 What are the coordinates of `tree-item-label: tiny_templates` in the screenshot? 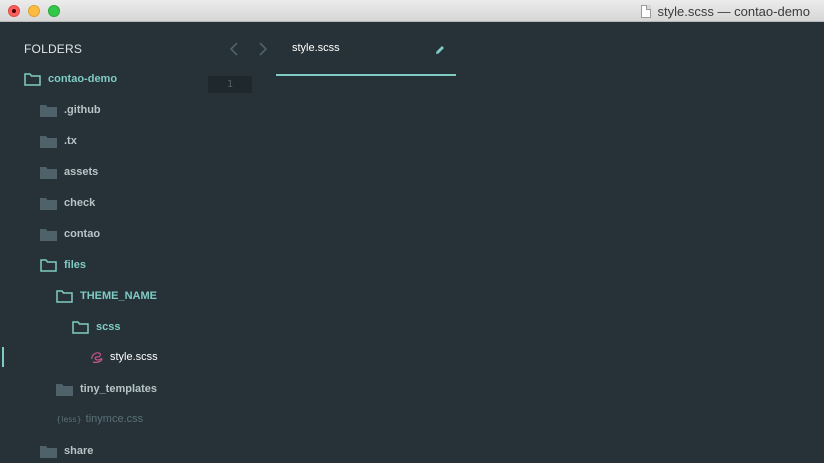 It's located at (119, 389).